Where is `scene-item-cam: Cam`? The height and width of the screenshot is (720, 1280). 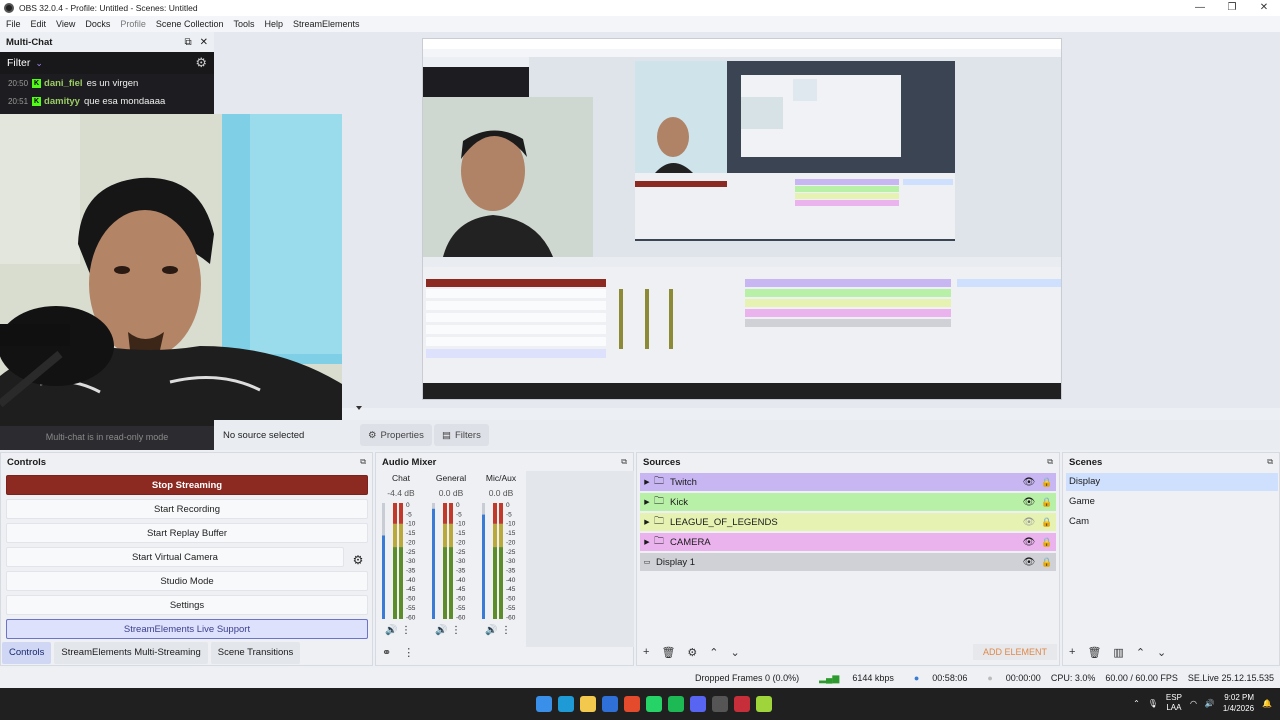 scene-item-cam: Cam is located at coordinates (1172, 522).